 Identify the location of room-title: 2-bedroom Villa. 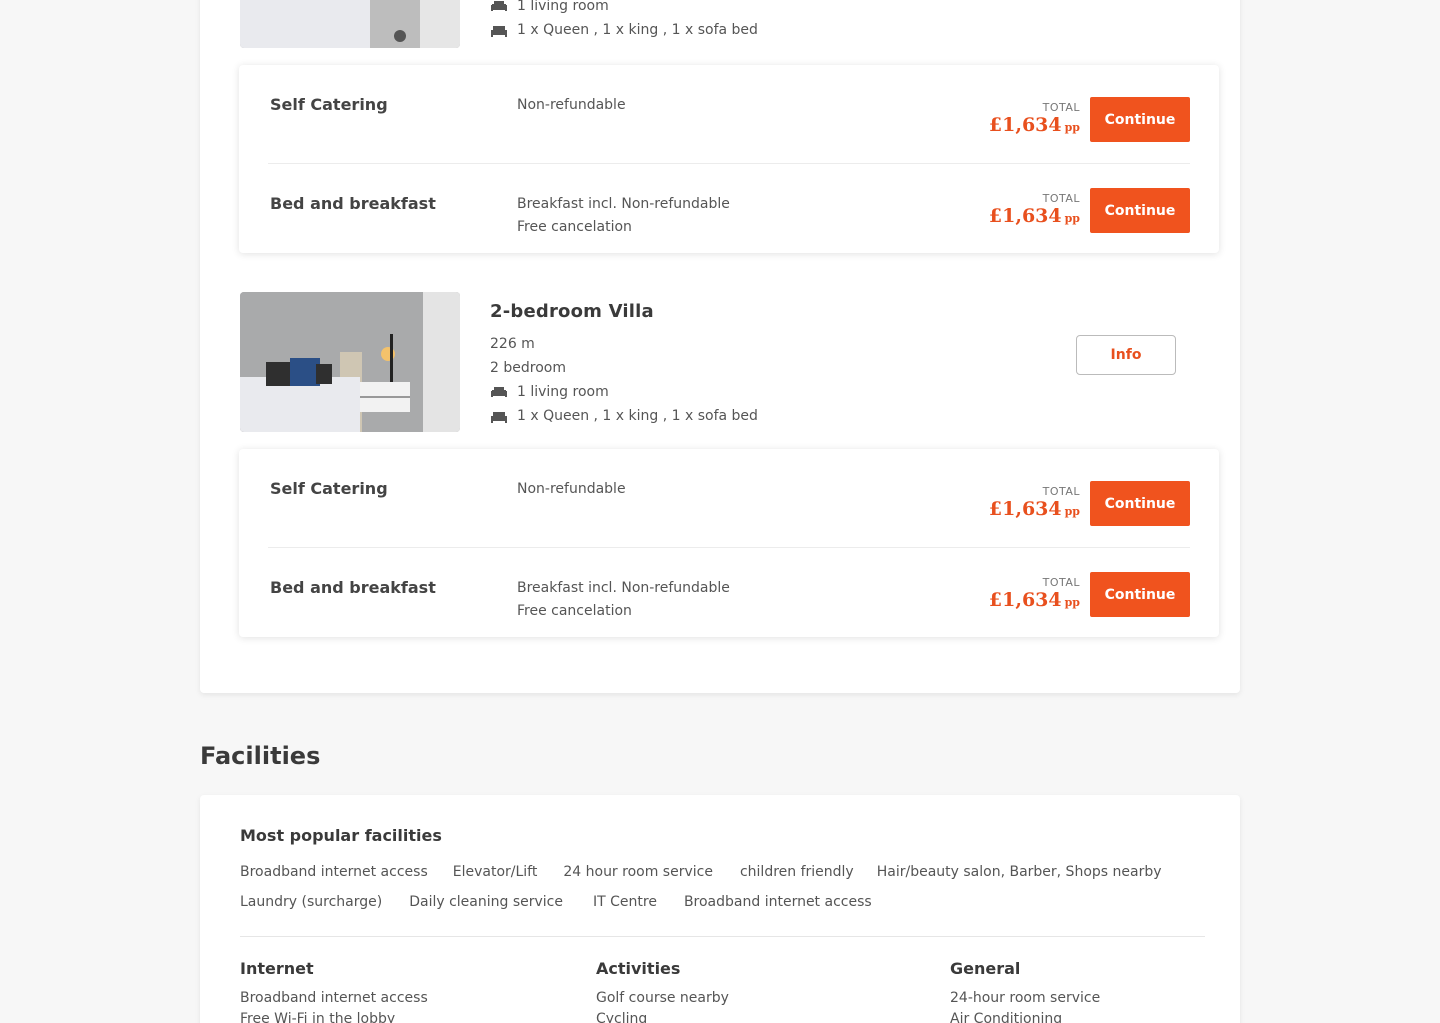
(572, 311).